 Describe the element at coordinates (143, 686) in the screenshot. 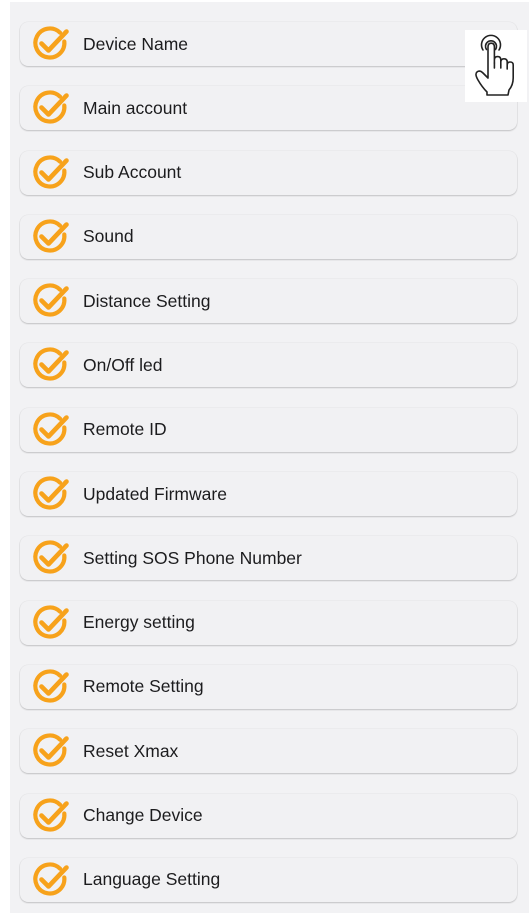

I see `menu-item-label: Remote Setting` at that location.